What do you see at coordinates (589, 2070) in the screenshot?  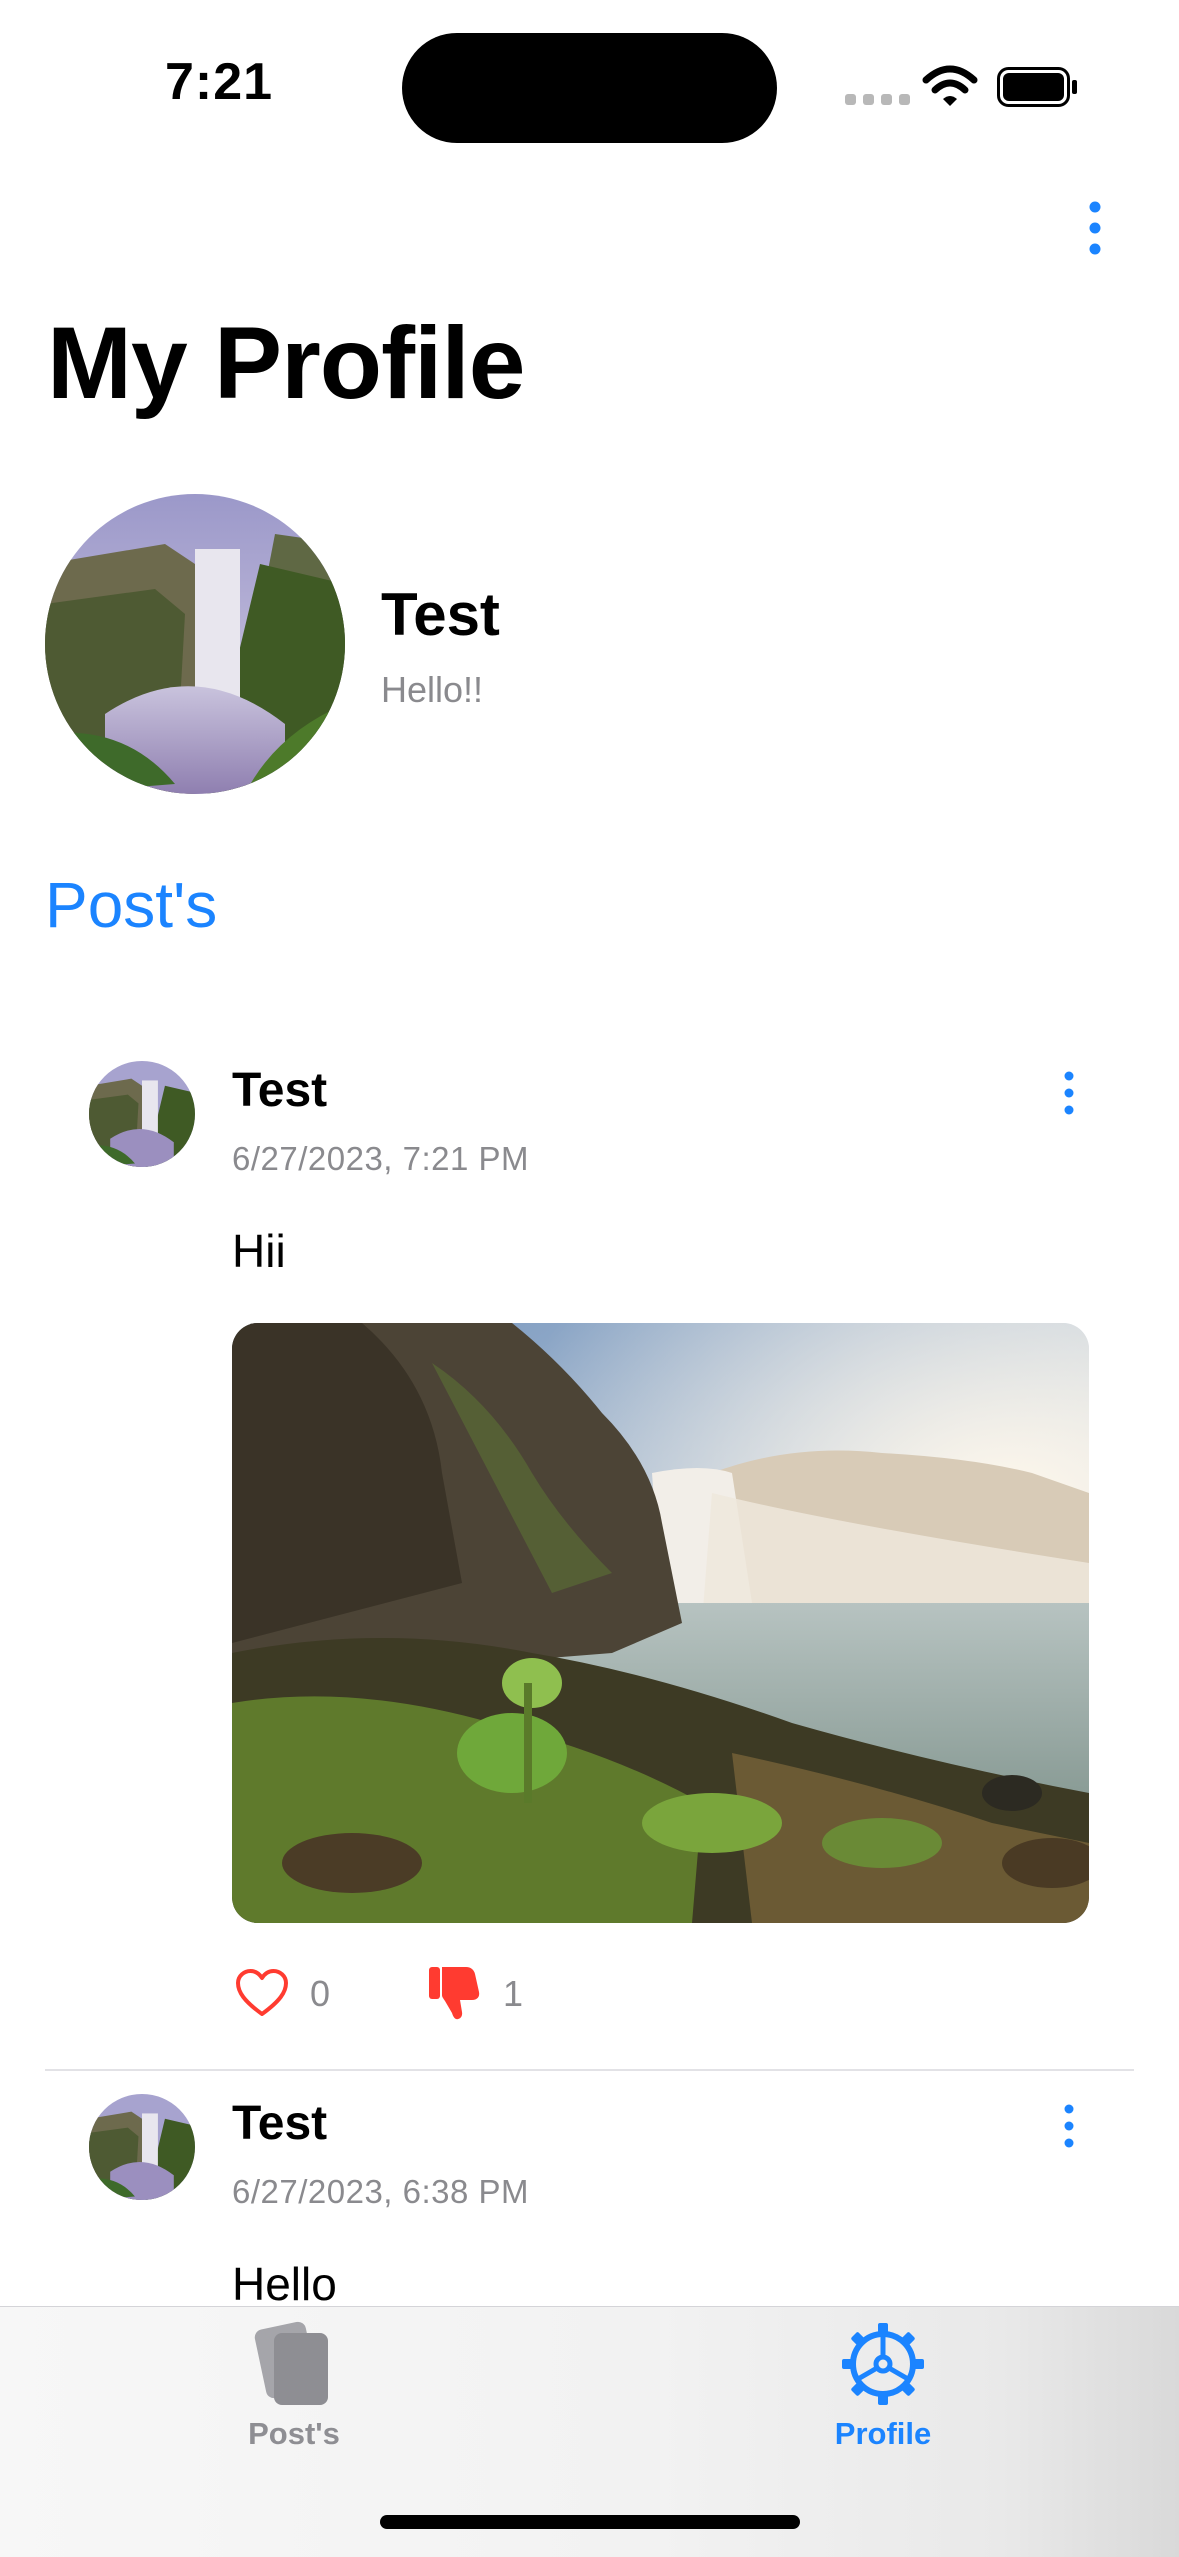 I see `post-divider` at bounding box center [589, 2070].